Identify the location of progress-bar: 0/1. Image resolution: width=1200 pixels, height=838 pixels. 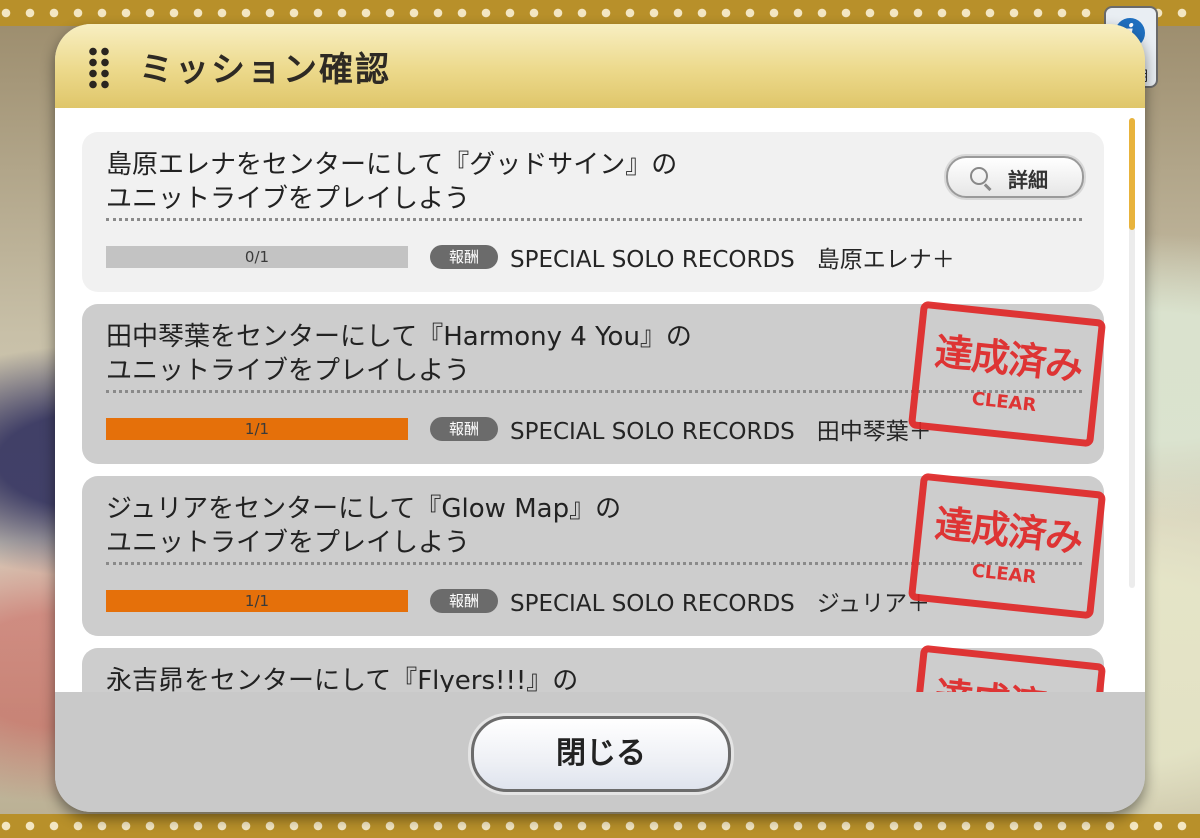
(257, 257).